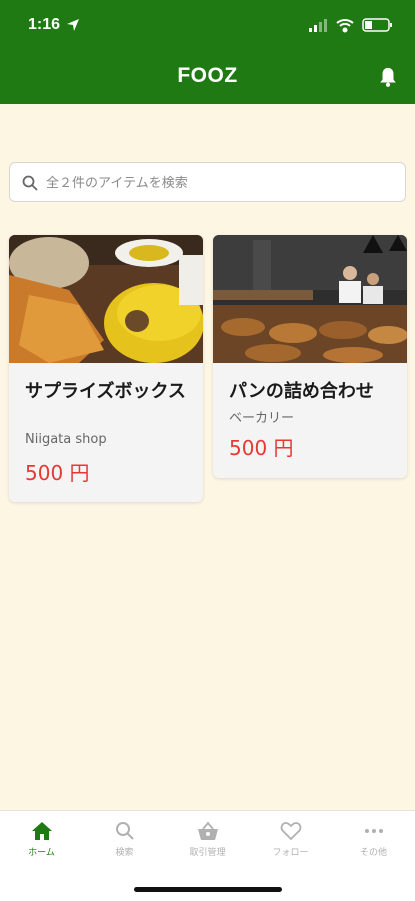 This screenshot has height=901, width=415. I want to click on tab-home-label: ホーム, so click(41, 853).